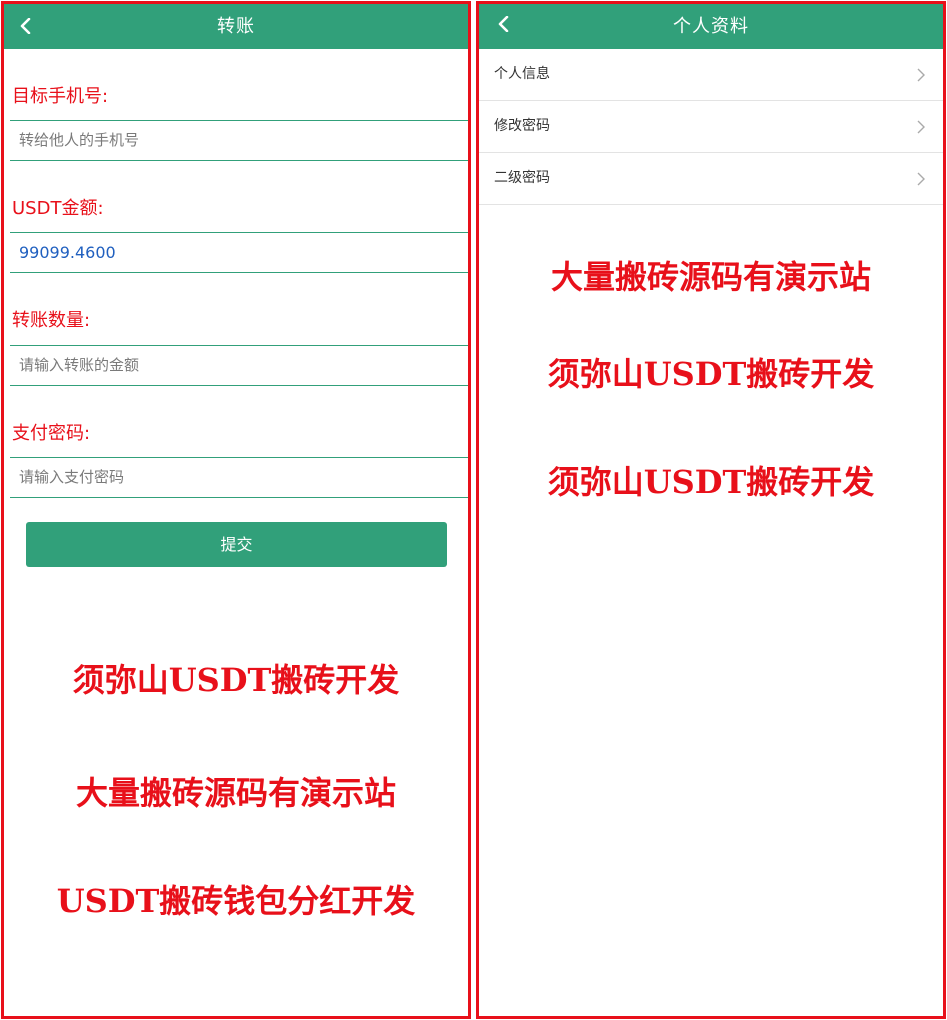 This screenshot has height=1020, width=947. What do you see at coordinates (236, 901) in the screenshot?
I see `promo-text: USDT搬砖钱包分红开发` at bounding box center [236, 901].